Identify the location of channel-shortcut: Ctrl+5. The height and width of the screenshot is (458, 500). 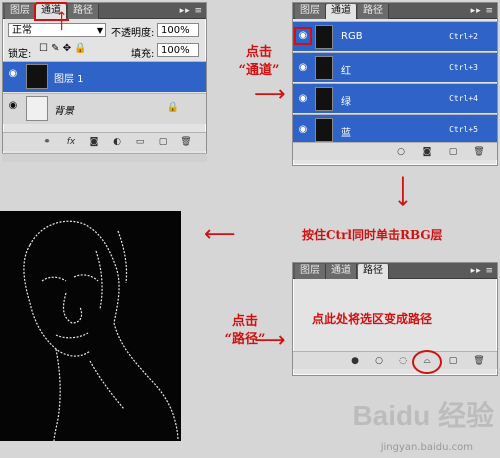
(463, 129).